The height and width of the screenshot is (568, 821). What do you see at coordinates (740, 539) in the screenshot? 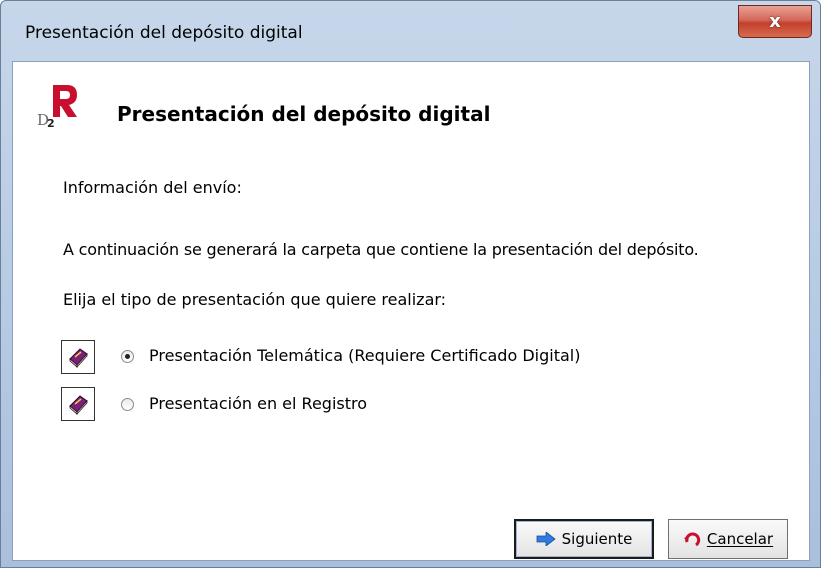
I see `cancel-button-label: Cancelar` at bounding box center [740, 539].